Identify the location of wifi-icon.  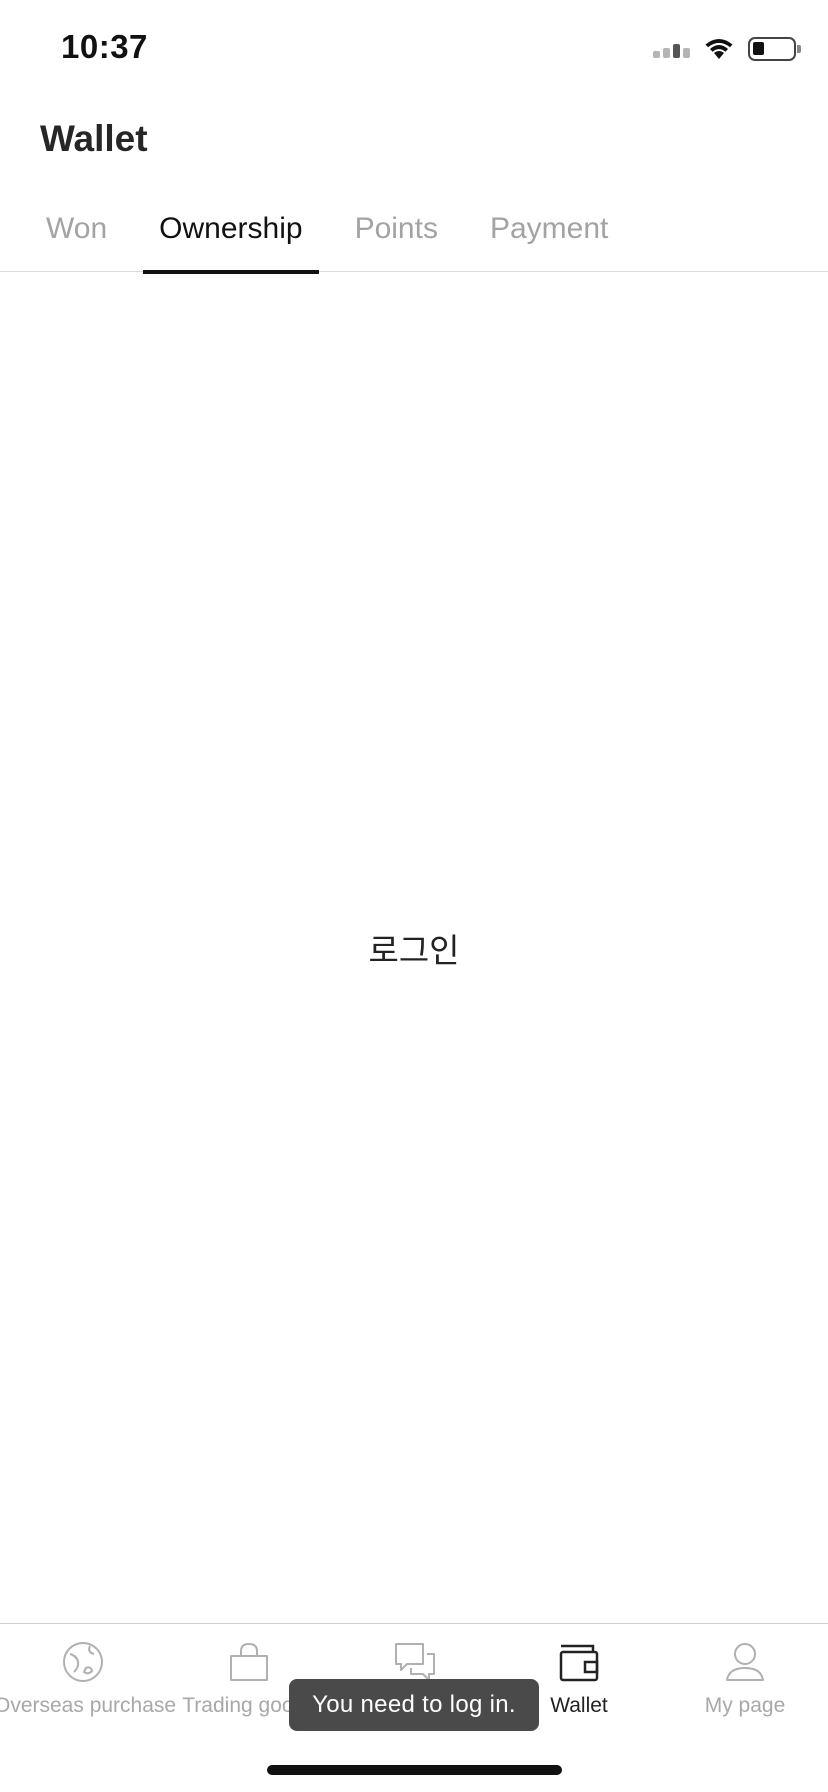
(719, 49).